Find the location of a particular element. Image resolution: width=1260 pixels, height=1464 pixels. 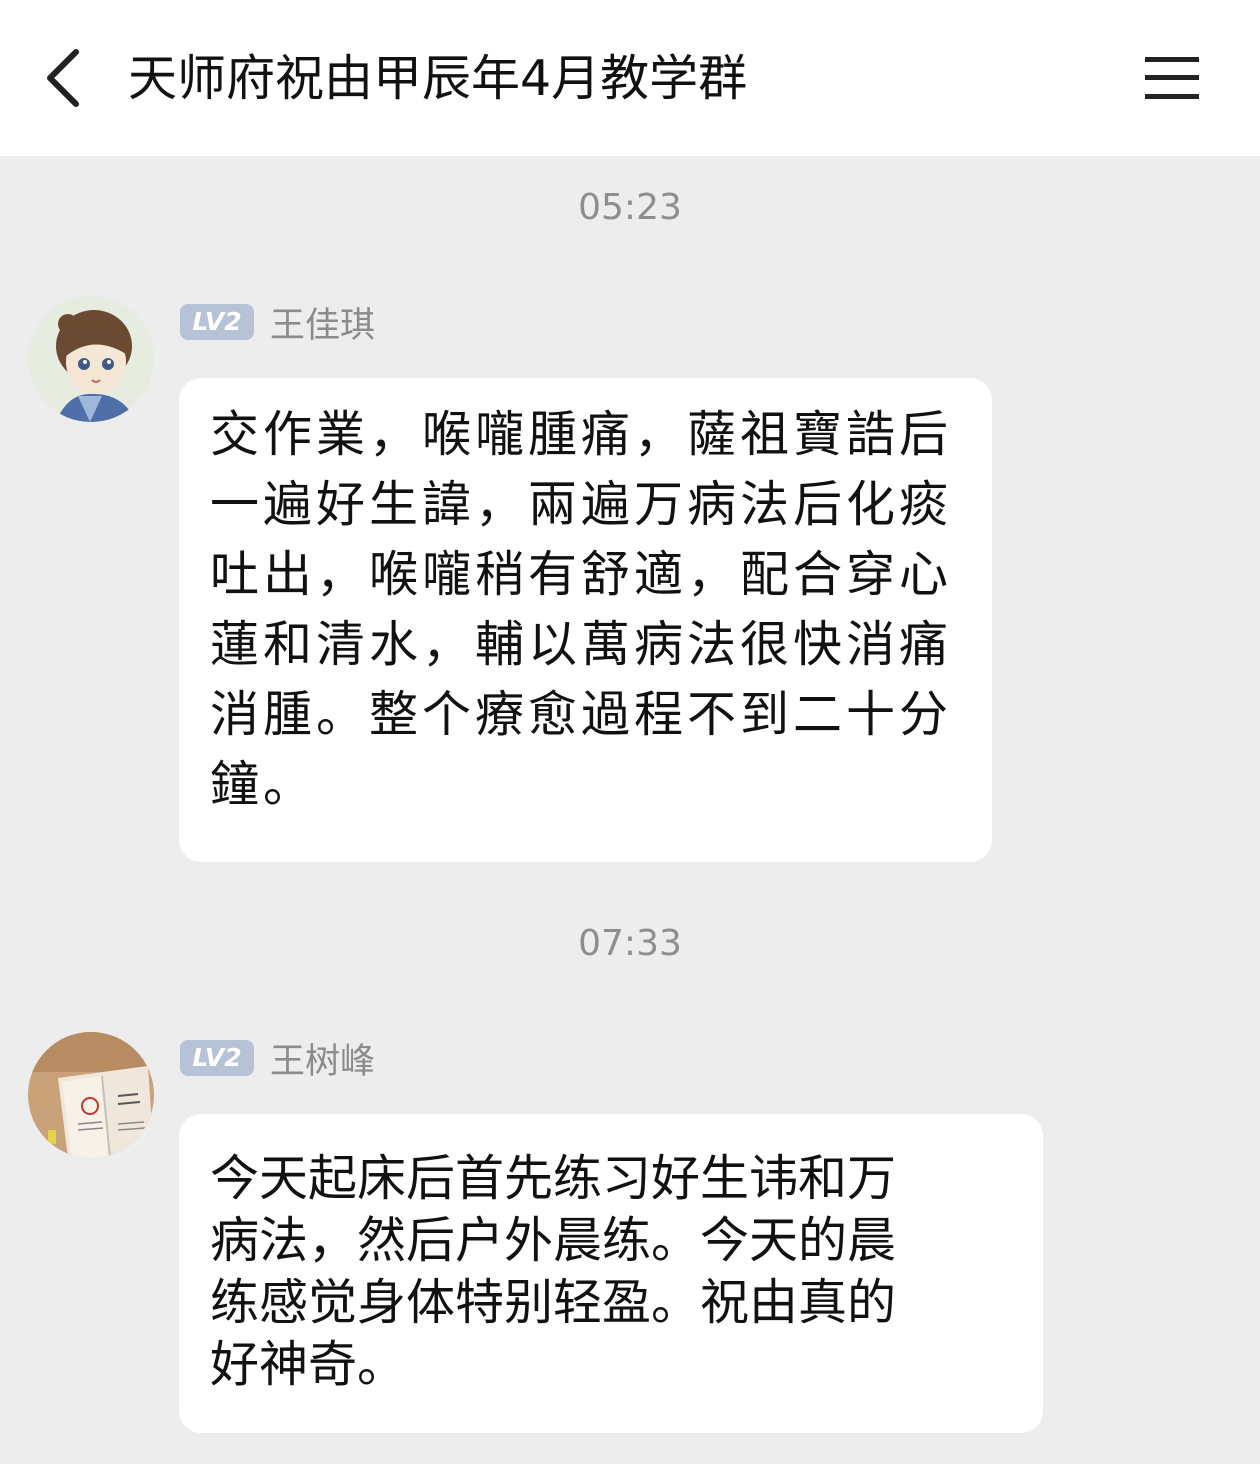

chevron-left-icon is located at coordinates (63, 78).